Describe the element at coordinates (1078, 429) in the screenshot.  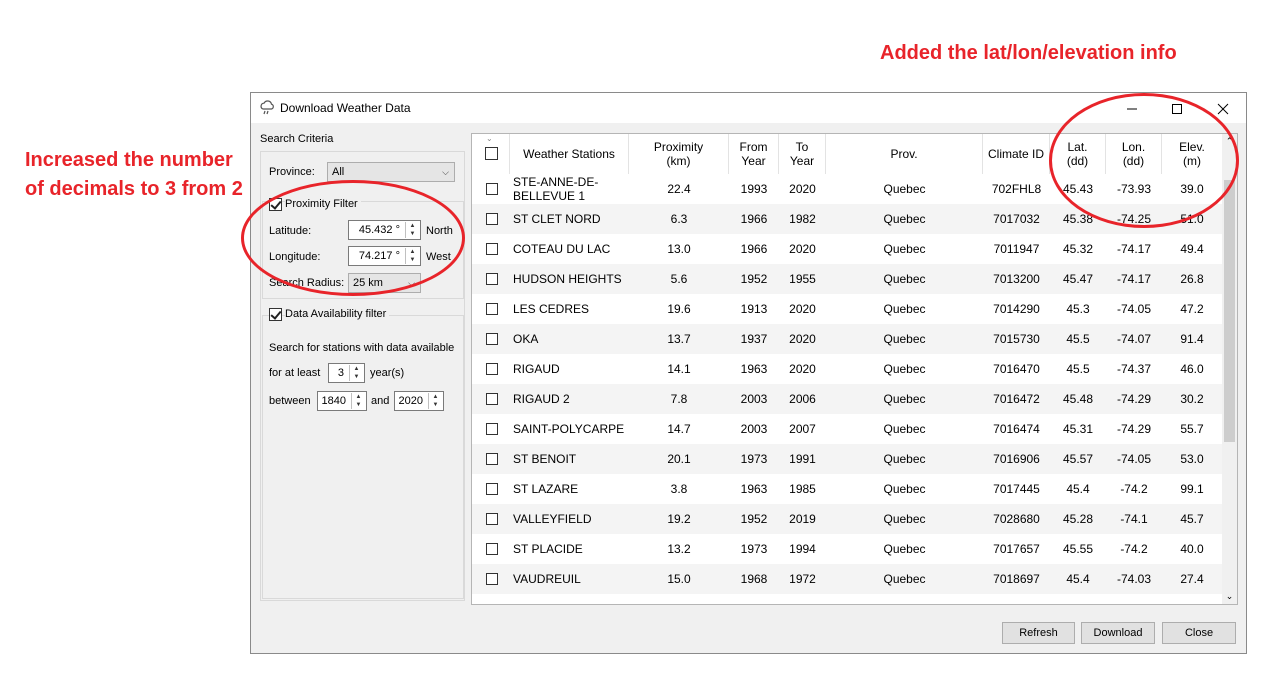
I see `cell-lat: 45.31` at that location.